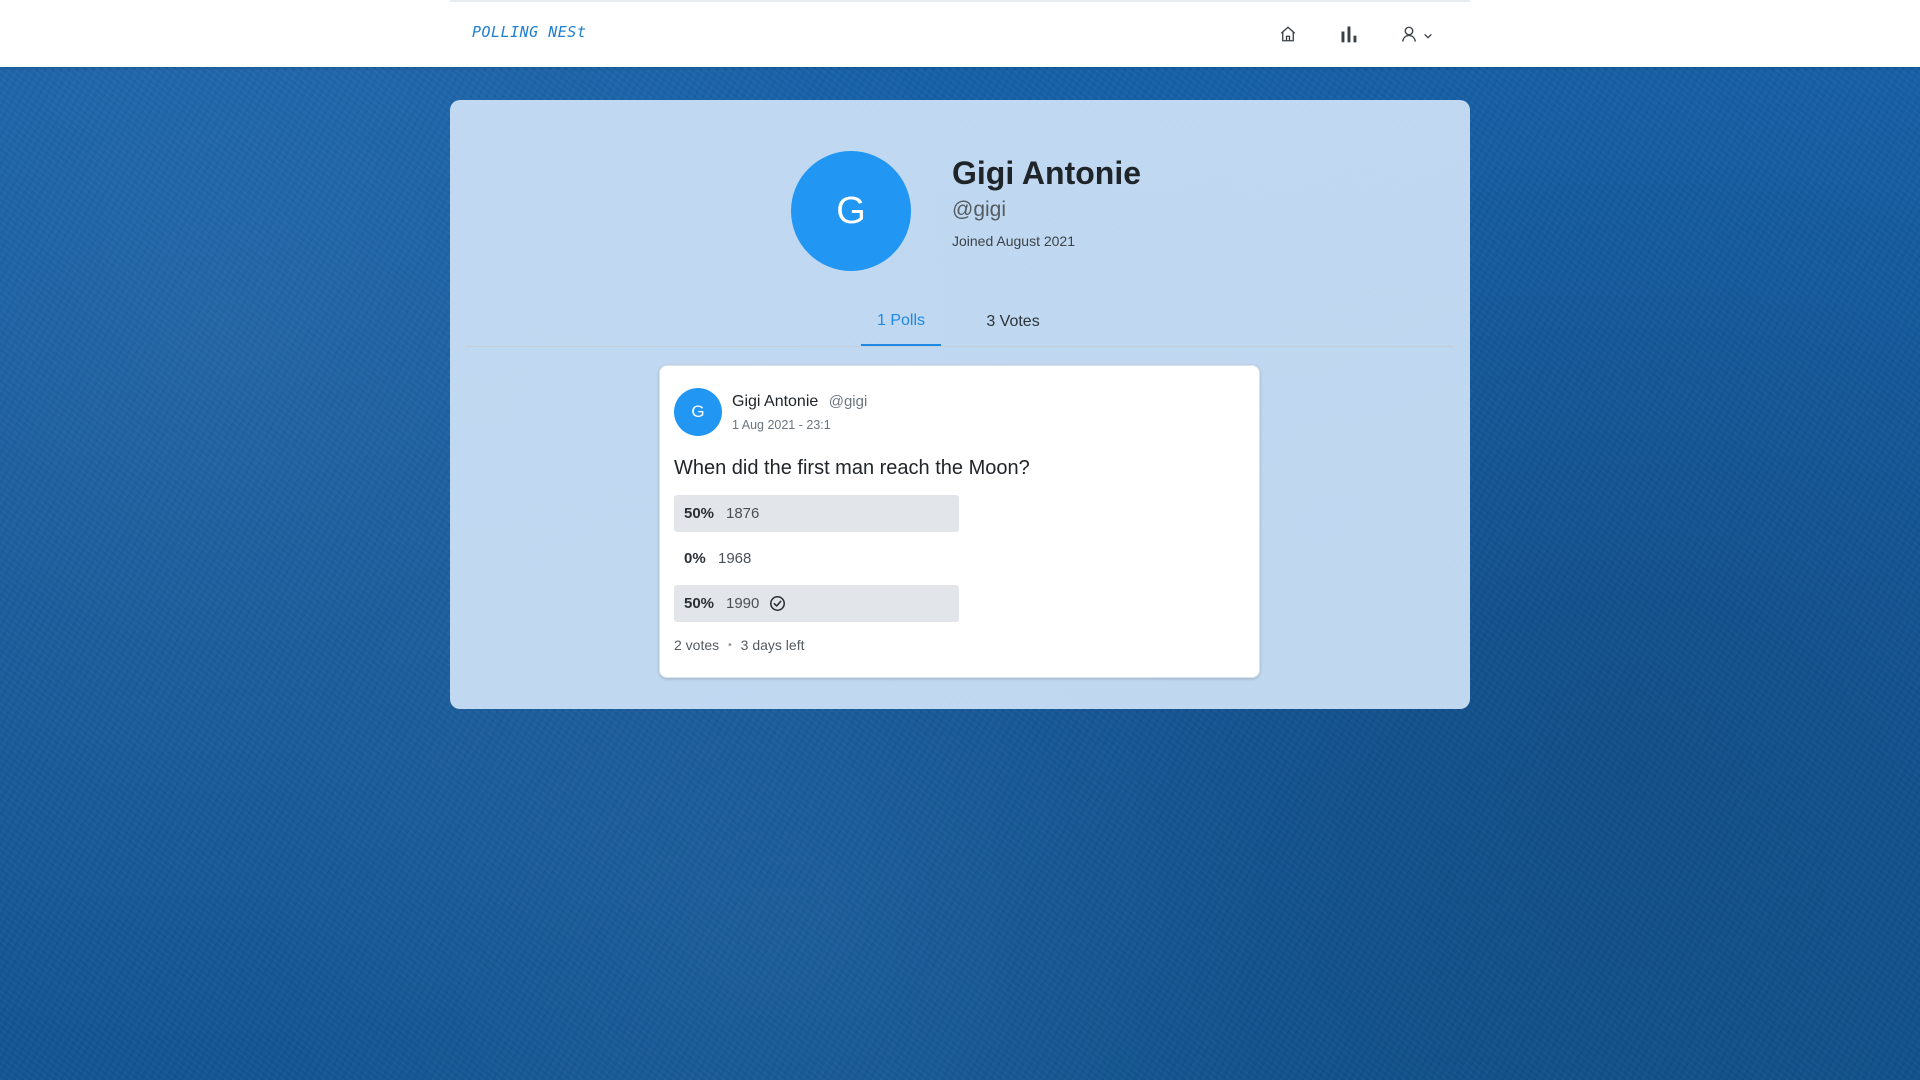 This screenshot has height=1080, width=1920. What do you see at coordinates (721, 513) in the screenshot?
I see `poll-option-content: 50% 1876` at bounding box center [721, 513].